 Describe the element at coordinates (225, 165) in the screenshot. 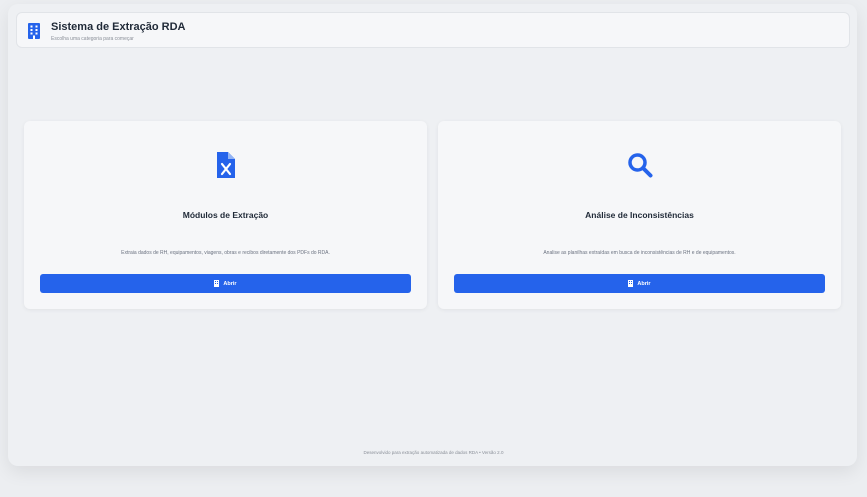

I see `excel-file-icon` at that location.